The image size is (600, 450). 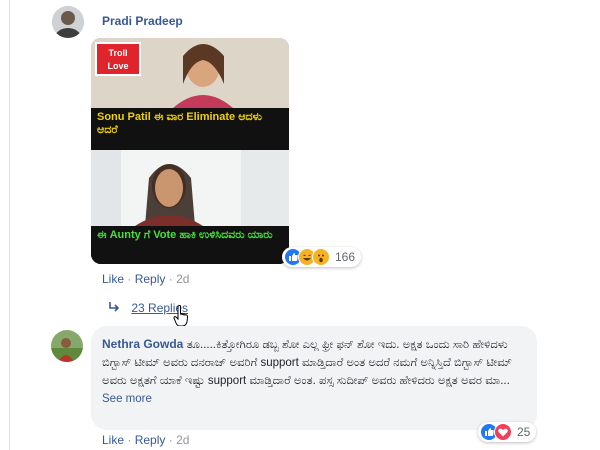 I want to click on meme-top-panel: Troll Love, so click(x=190, y=73).